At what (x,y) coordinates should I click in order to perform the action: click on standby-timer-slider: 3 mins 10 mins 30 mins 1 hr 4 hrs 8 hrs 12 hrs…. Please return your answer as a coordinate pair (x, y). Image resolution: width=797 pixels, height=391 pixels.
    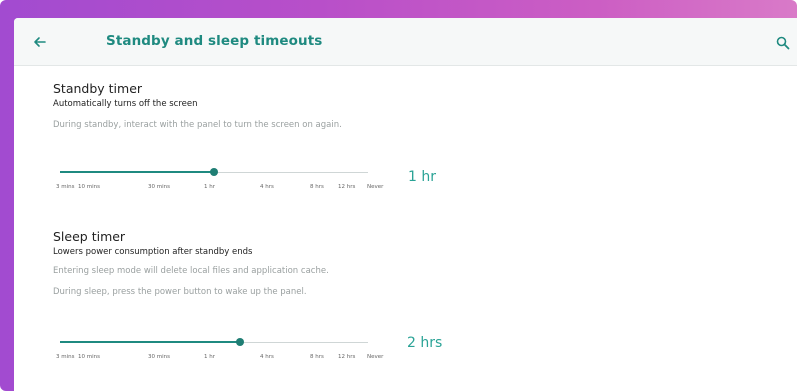
    Looking at the image, I should click on (218, 180).